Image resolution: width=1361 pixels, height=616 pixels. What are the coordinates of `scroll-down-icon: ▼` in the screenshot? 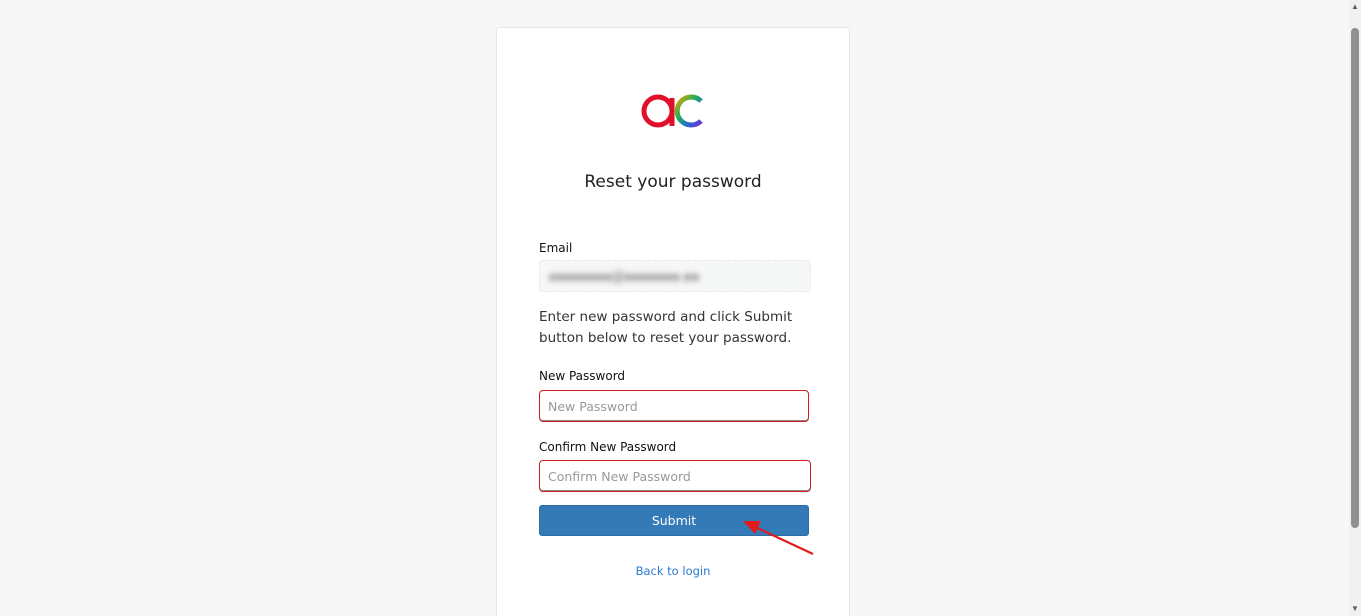 It's located at (1355, 609).